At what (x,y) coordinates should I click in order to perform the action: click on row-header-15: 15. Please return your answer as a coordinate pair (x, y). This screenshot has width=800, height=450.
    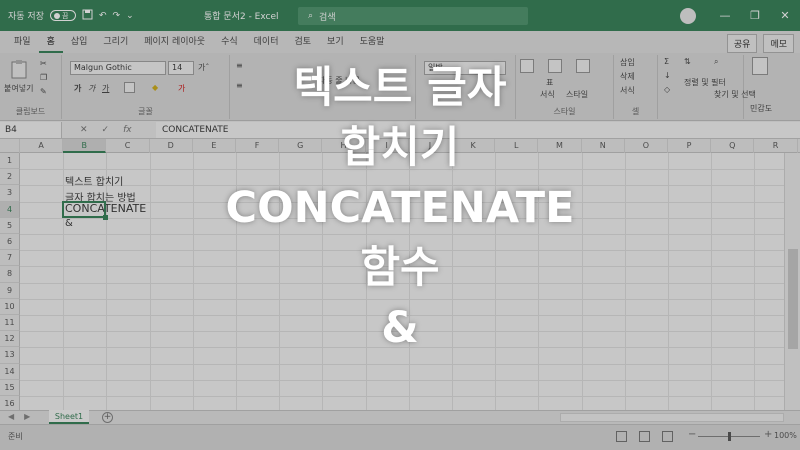
    Looking at the image, I should click on (10, 387).